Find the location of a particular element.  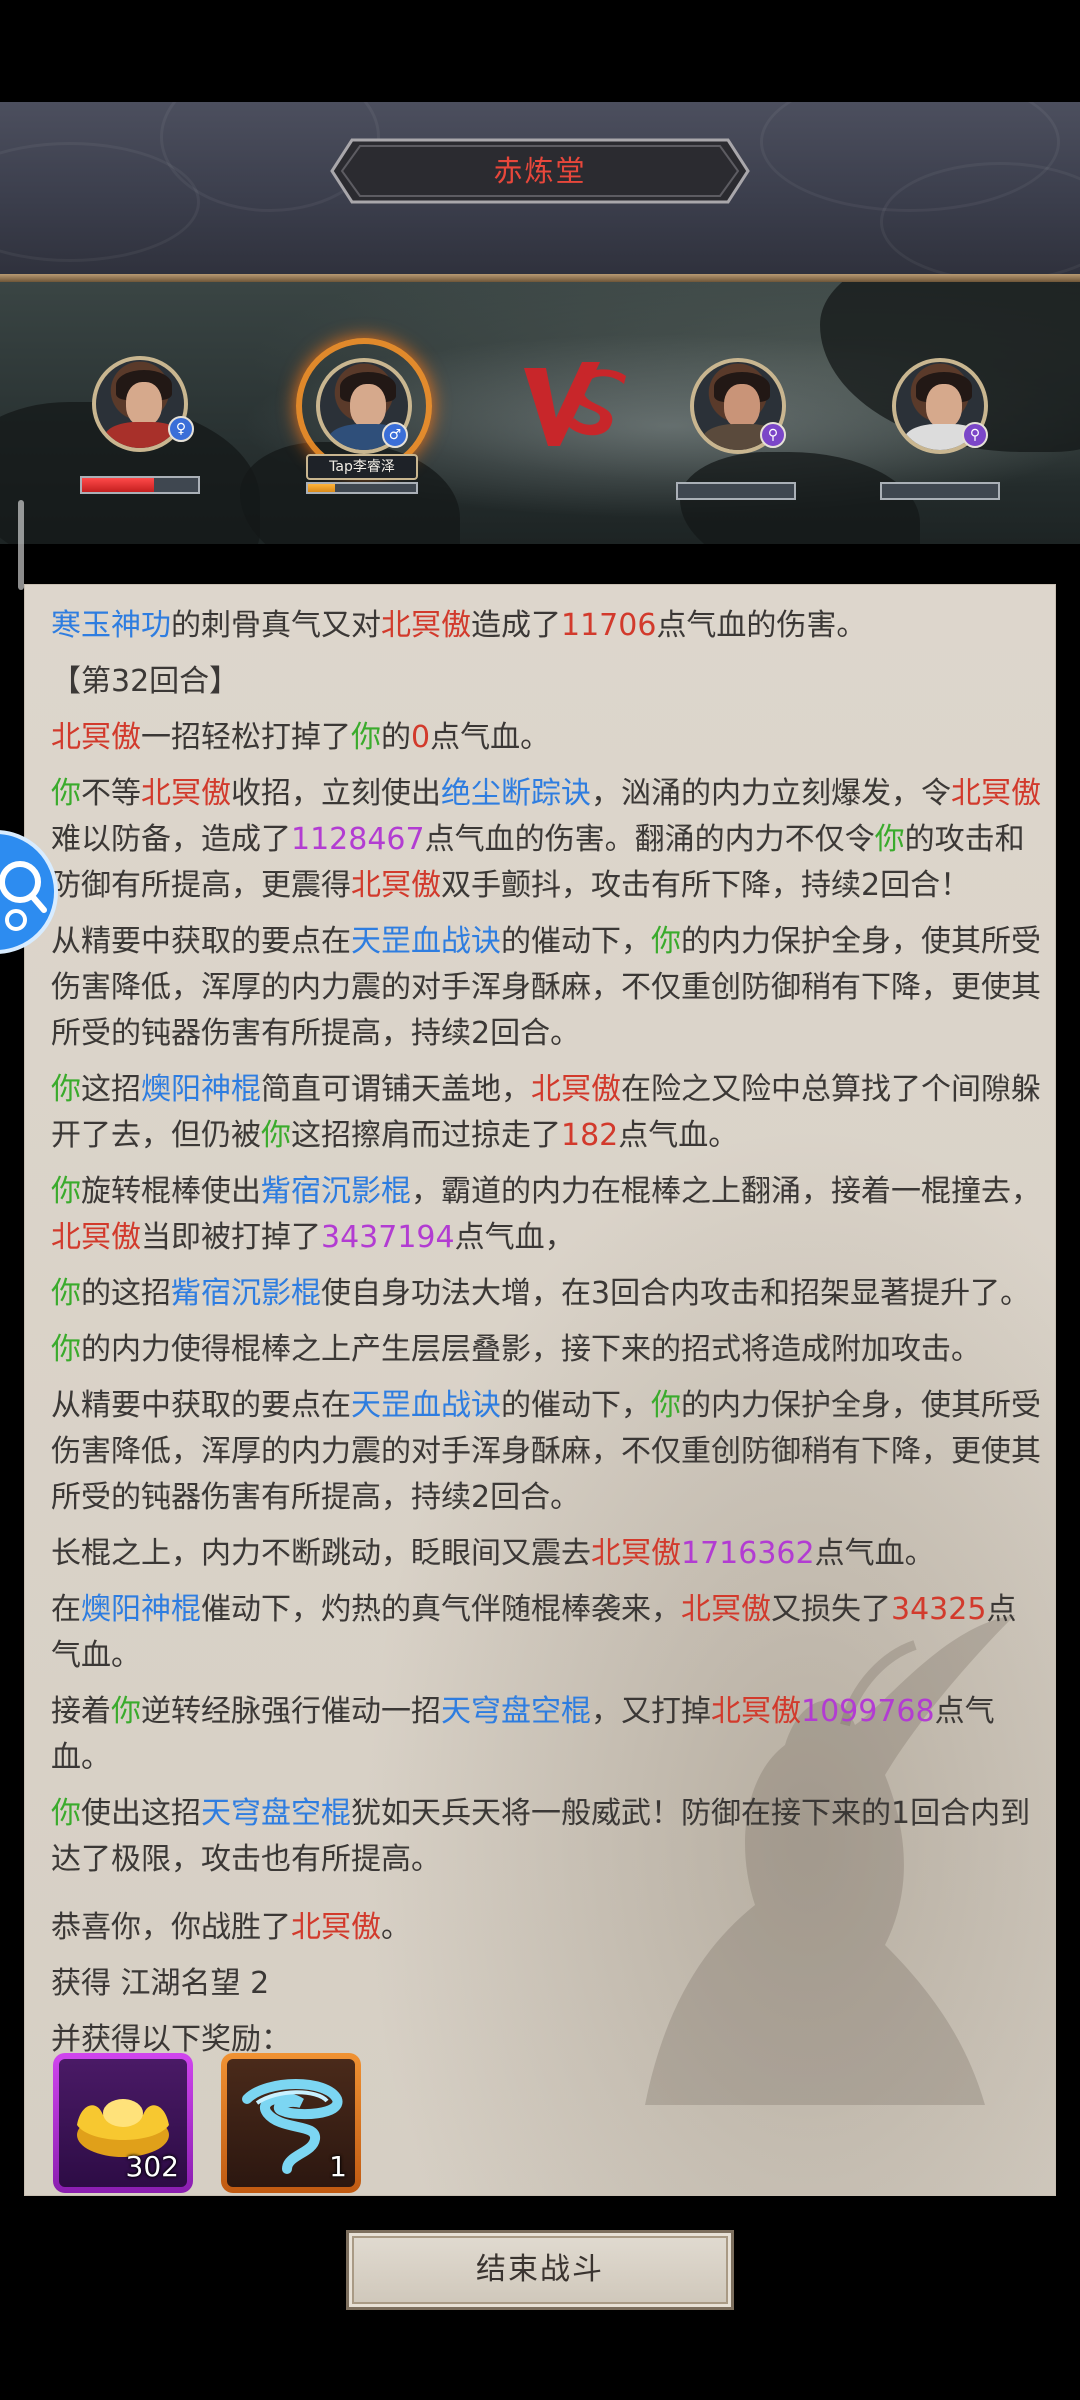

log-segment: 11706 is located at coordinates (609, 625).